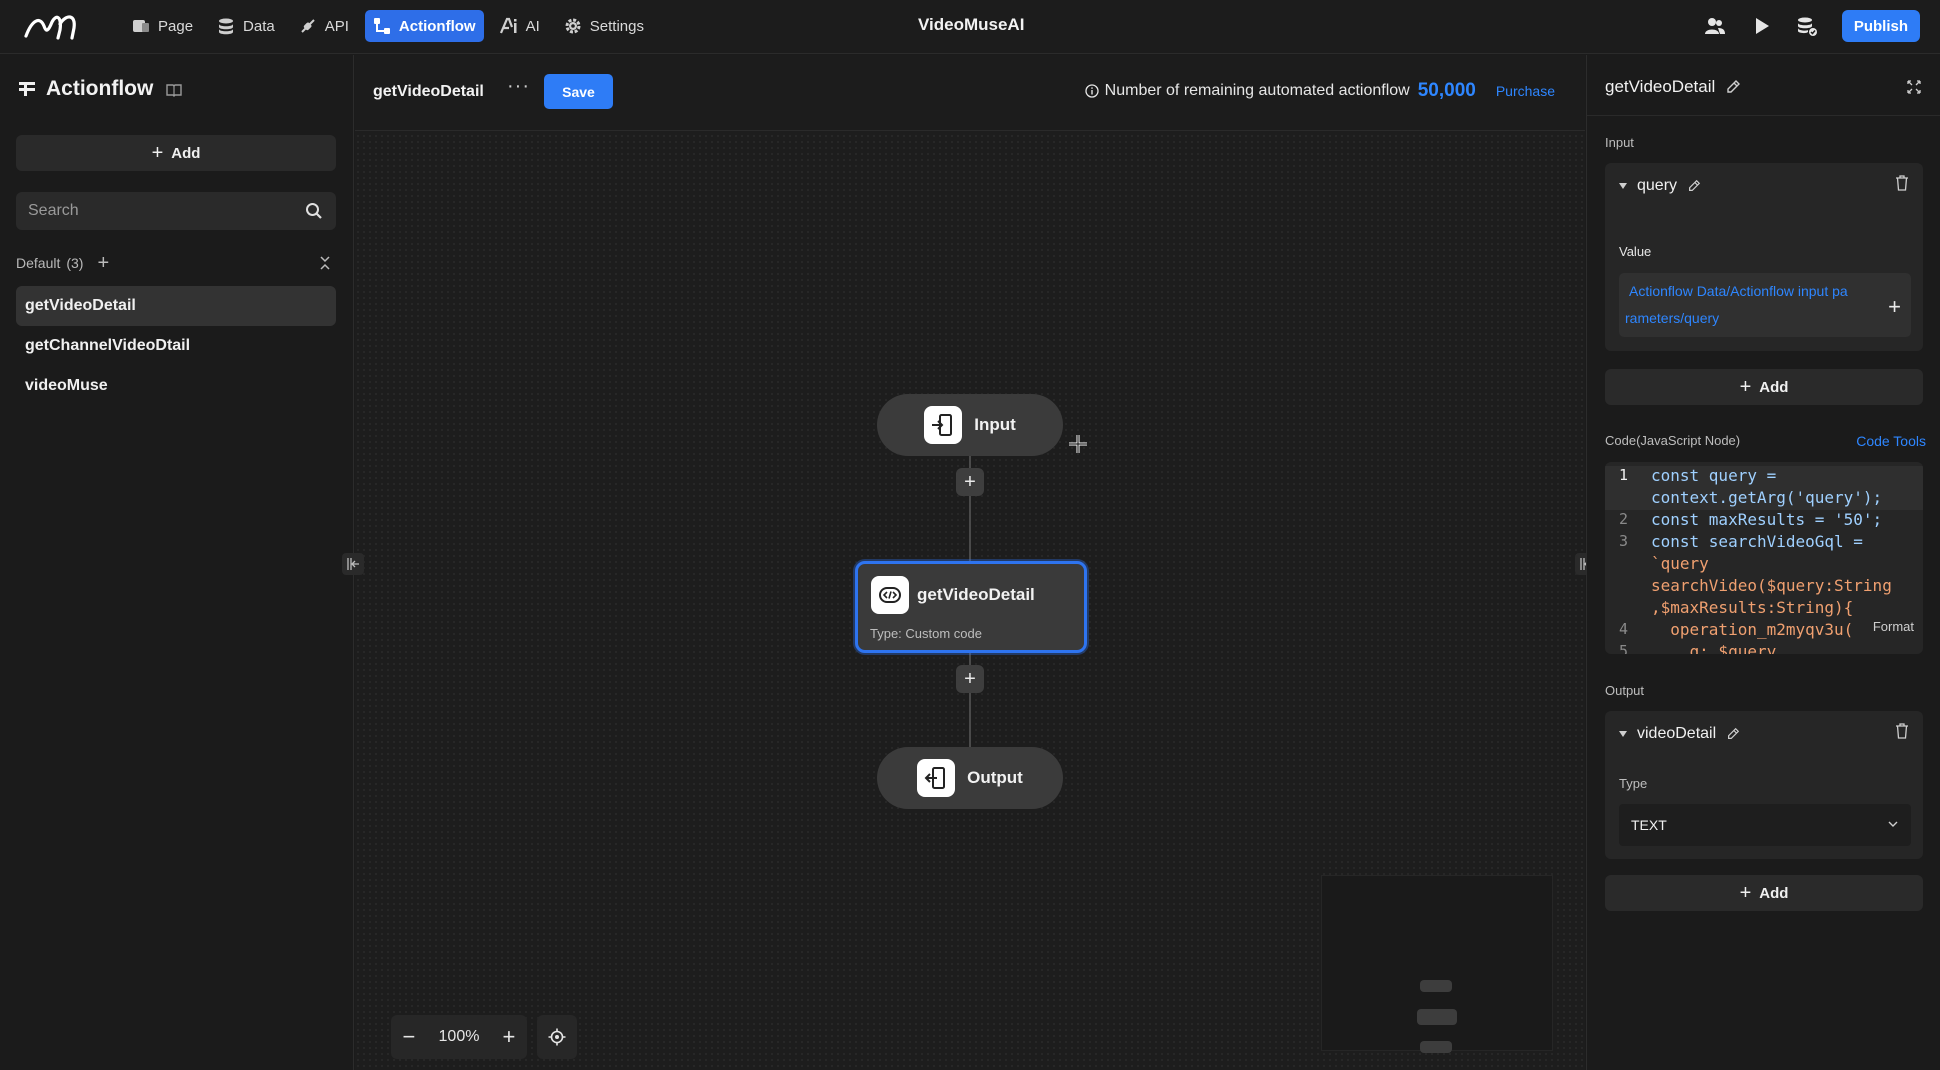  Describe the element at coordinates (520, 26) in the screenshot. I see `nav-ai: AI` at that location.